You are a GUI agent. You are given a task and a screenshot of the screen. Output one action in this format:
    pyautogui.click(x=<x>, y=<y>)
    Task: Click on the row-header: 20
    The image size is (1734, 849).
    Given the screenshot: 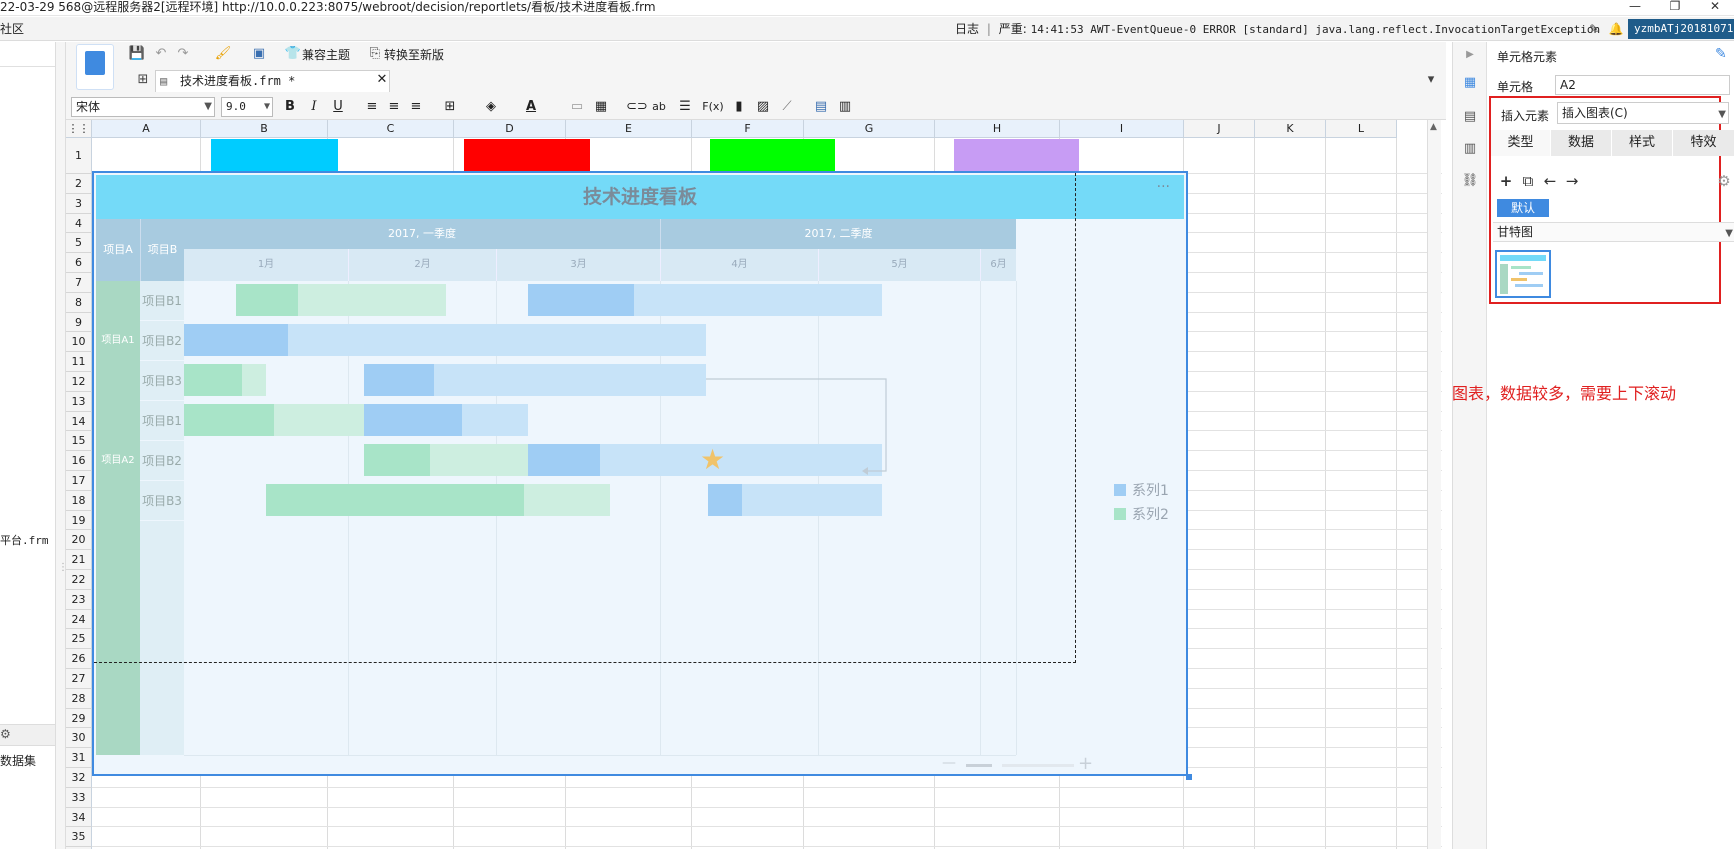 What is the action you would take?
    pyautogui.click(x=79, y=540)
    